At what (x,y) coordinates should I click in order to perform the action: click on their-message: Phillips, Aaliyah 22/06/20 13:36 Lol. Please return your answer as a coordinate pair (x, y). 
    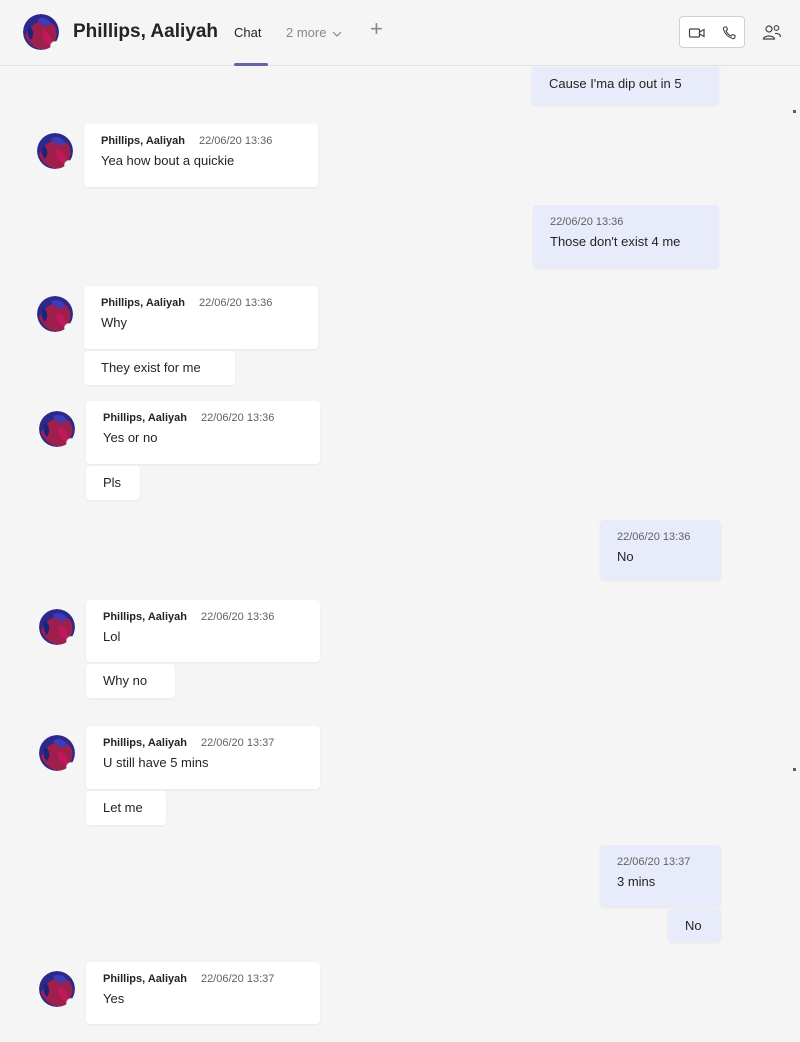
    Looking at the image, I should click on (203, 631).